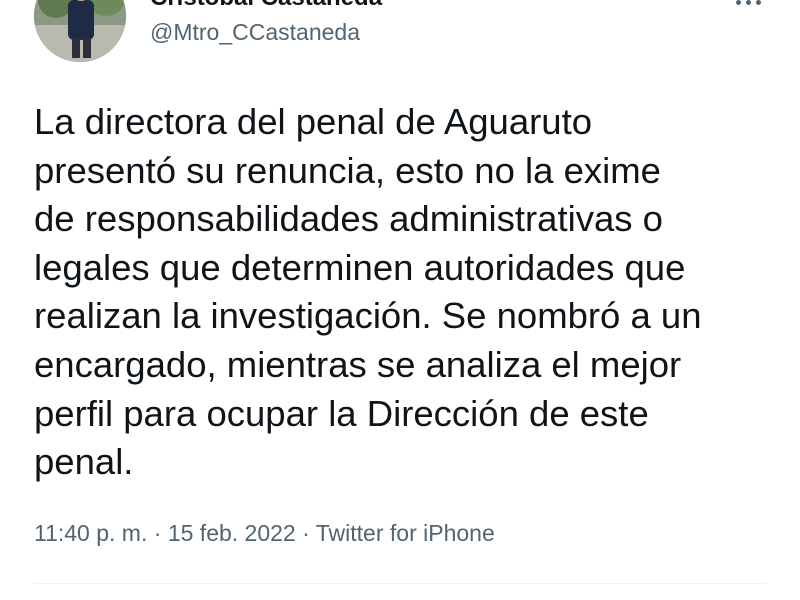 The width and height of the screenshot is (800, 600). I want to click on divider, so click(400, 583).